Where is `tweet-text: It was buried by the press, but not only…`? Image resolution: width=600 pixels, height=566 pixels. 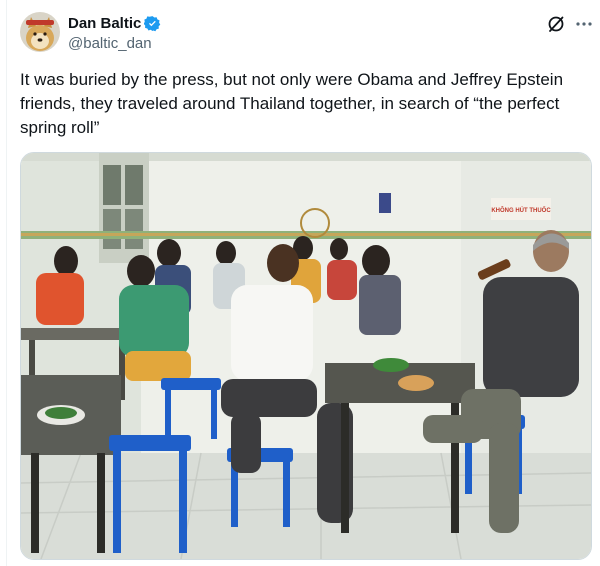 tweet-text: It was buried by the press, but not only… is located at coordinates (292, 103).